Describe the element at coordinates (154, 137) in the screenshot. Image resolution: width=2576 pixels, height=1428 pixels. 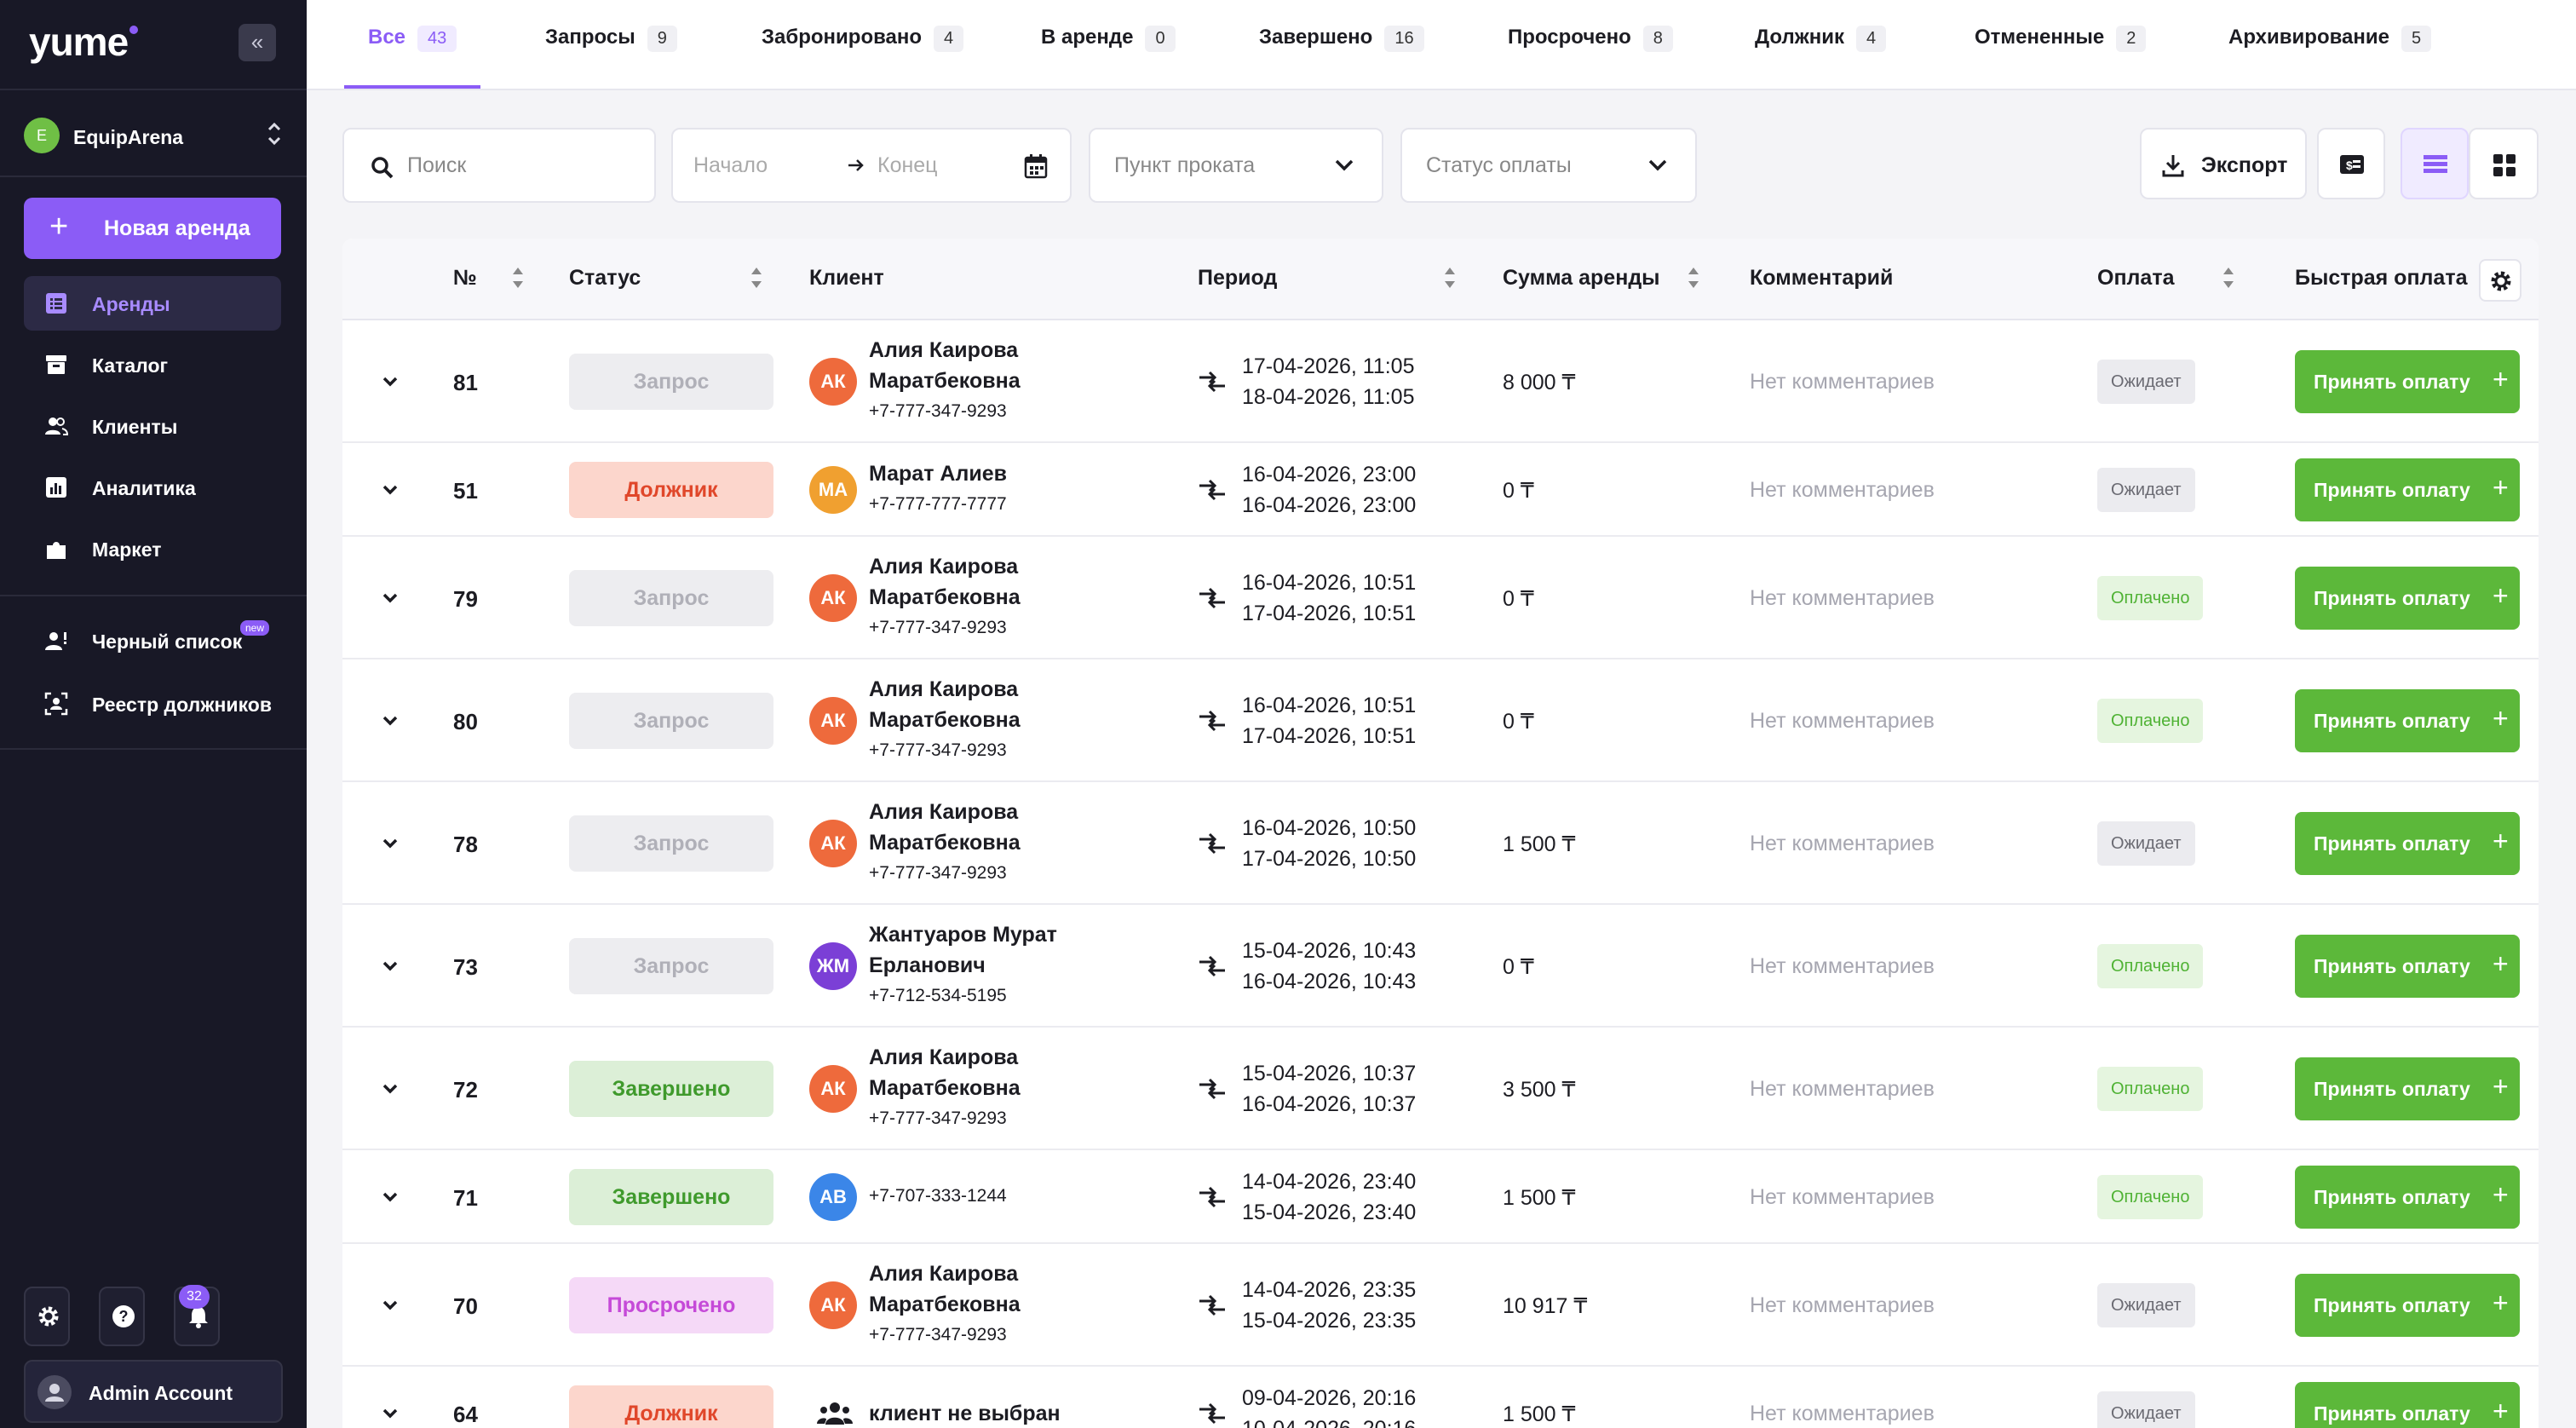
I see `workspace-switcher: E EquipArena` at that location.